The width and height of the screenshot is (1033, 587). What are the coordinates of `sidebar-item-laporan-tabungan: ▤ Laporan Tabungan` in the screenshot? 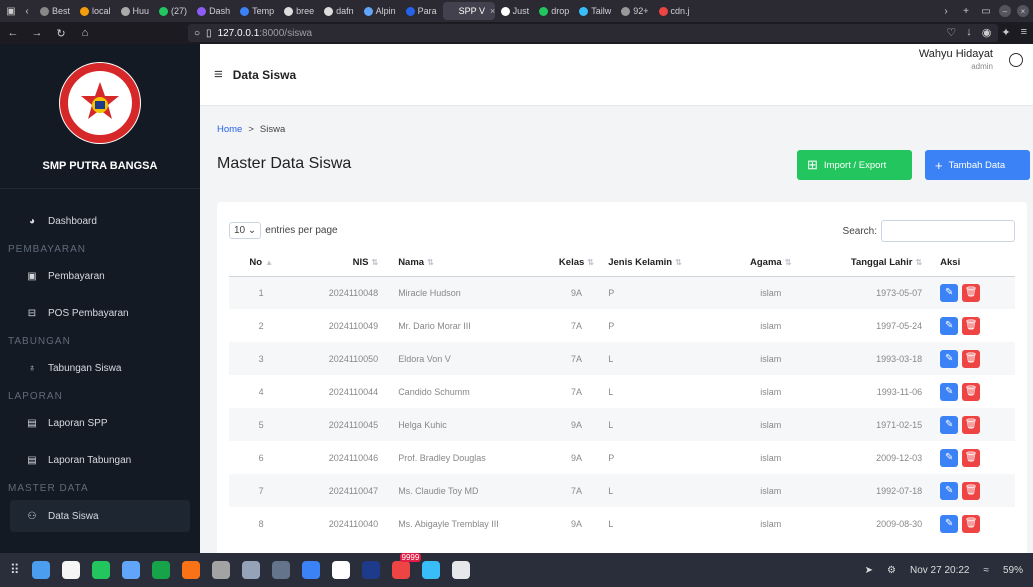 It's located at (100, 460).